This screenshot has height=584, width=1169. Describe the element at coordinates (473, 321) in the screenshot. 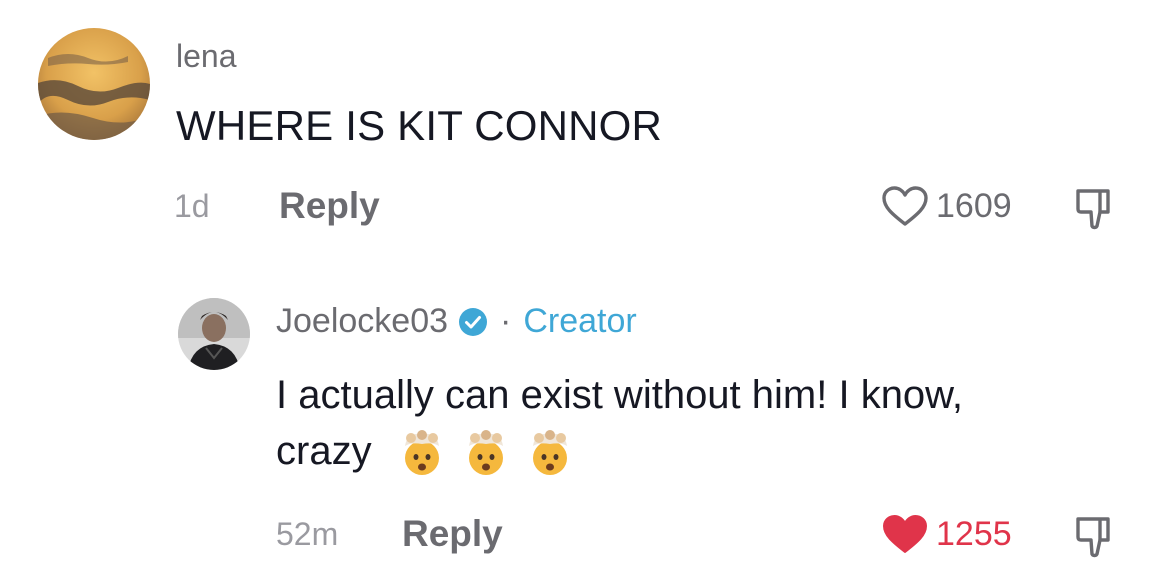

I see `verified-badge-icon` at that location.